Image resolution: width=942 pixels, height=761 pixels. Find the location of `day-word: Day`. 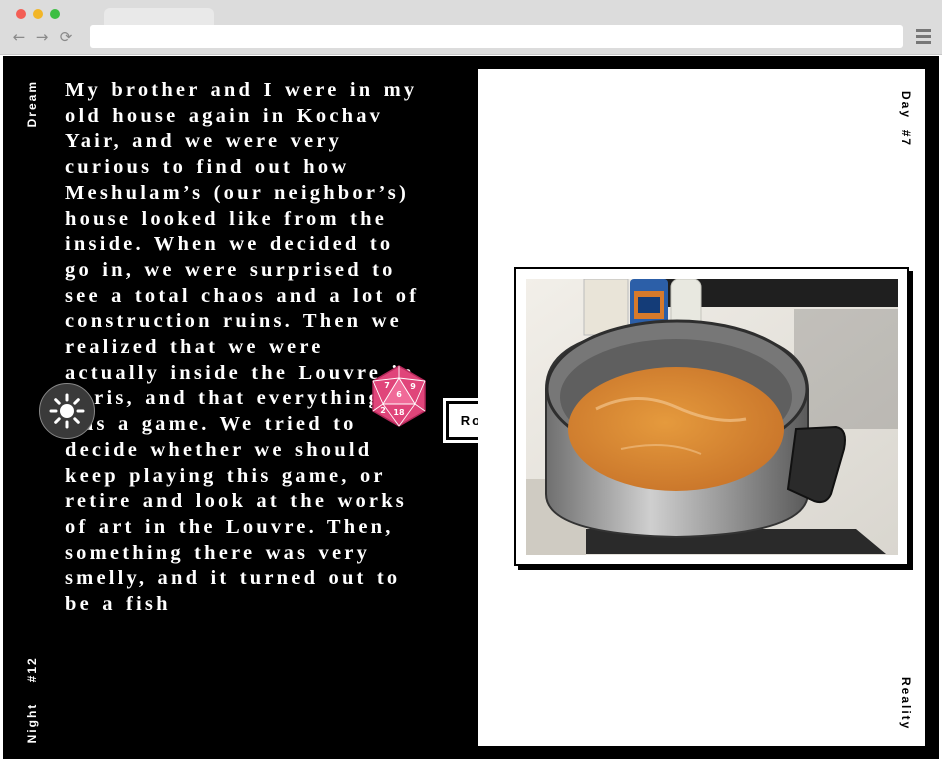

day-word: Day is located at coordinates (906, 105).